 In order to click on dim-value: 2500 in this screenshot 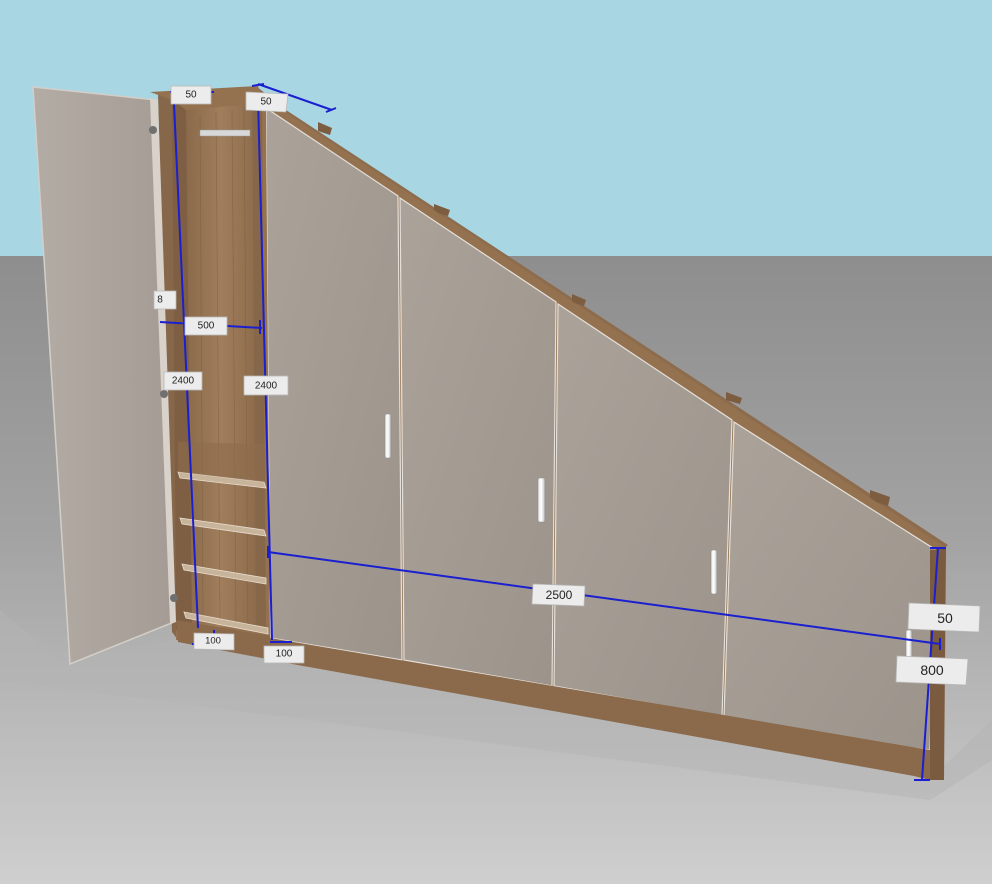, I will do `click(559, 595)`.